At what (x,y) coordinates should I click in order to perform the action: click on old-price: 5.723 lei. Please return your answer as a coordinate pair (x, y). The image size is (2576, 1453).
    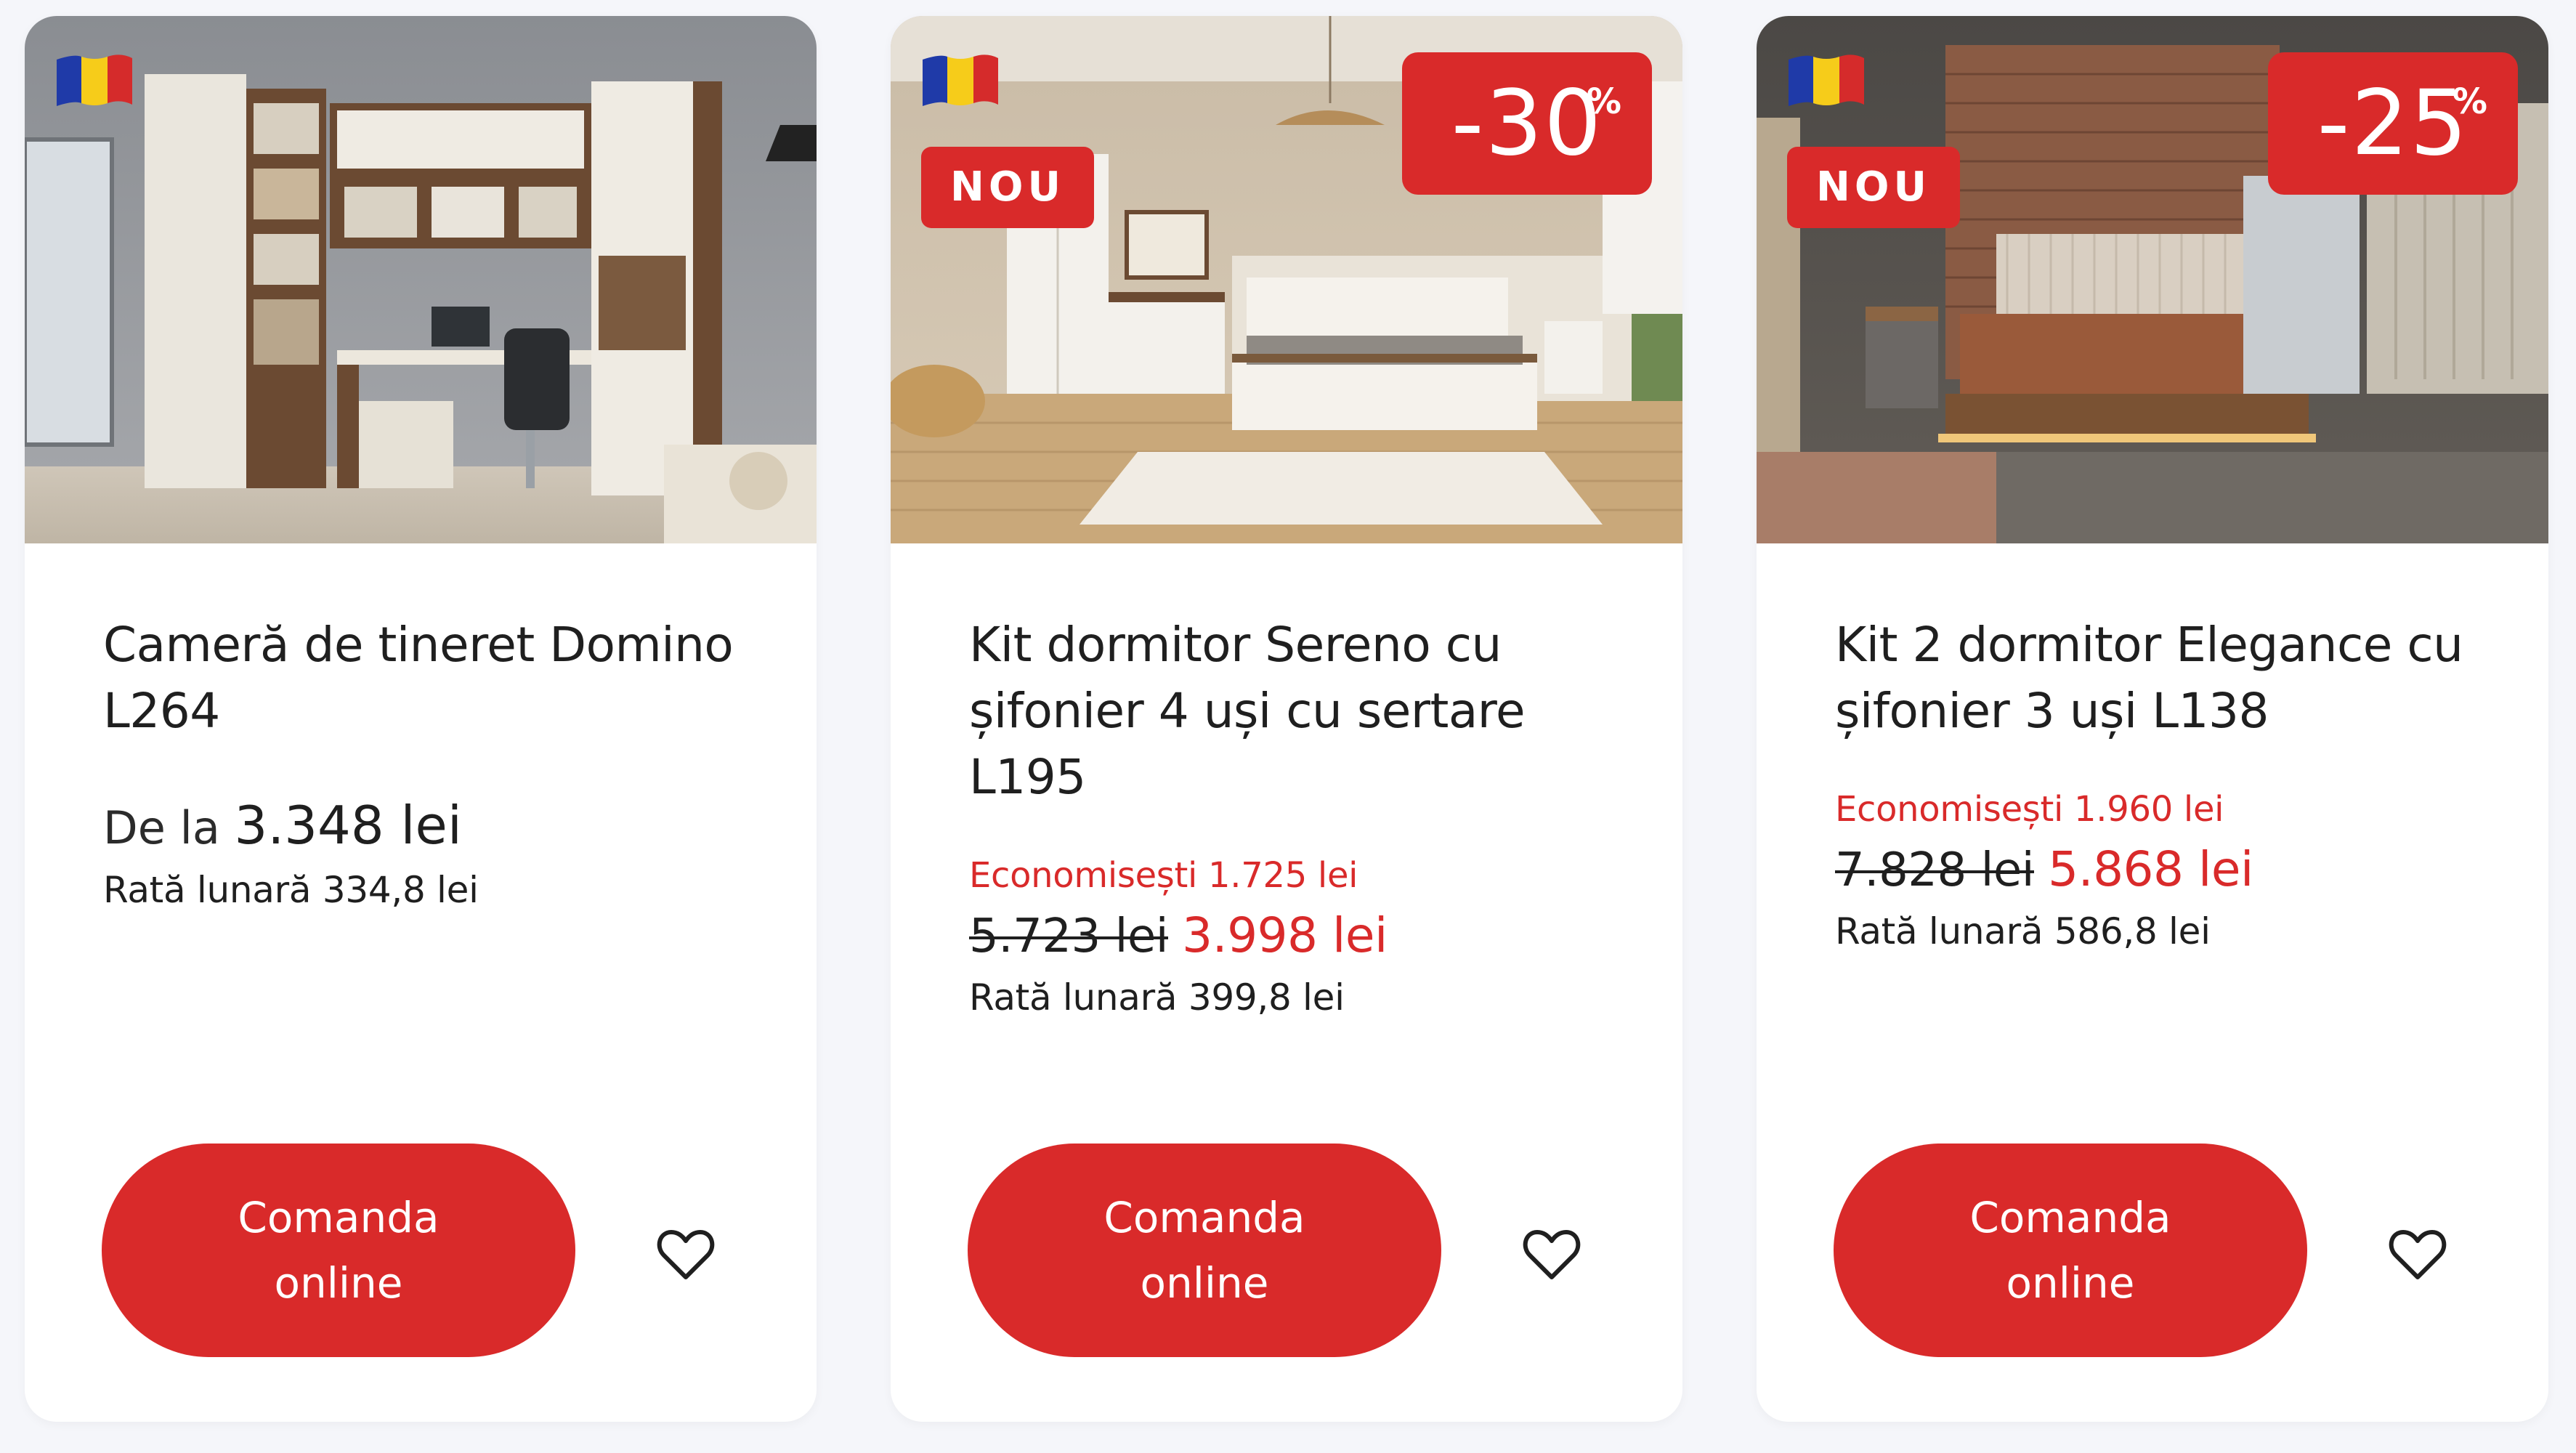
    Looking at the image, I should click on (1069, 936).